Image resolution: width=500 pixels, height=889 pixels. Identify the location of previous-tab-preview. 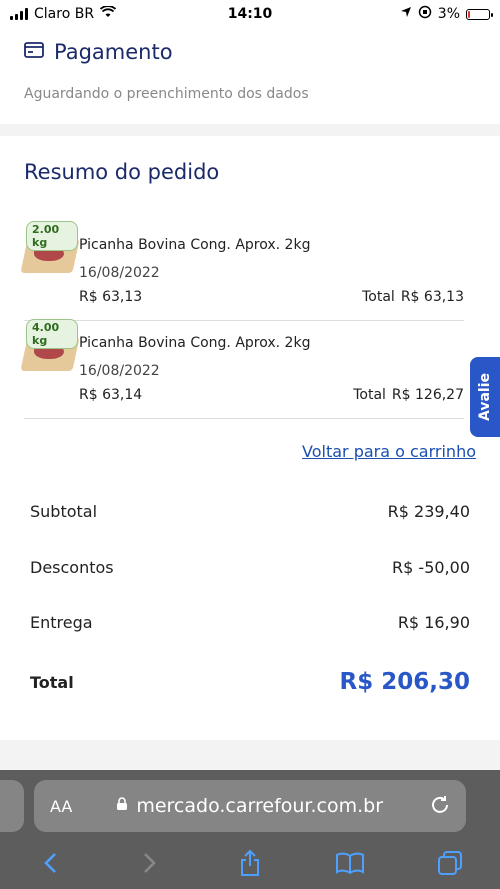
(12, 806).